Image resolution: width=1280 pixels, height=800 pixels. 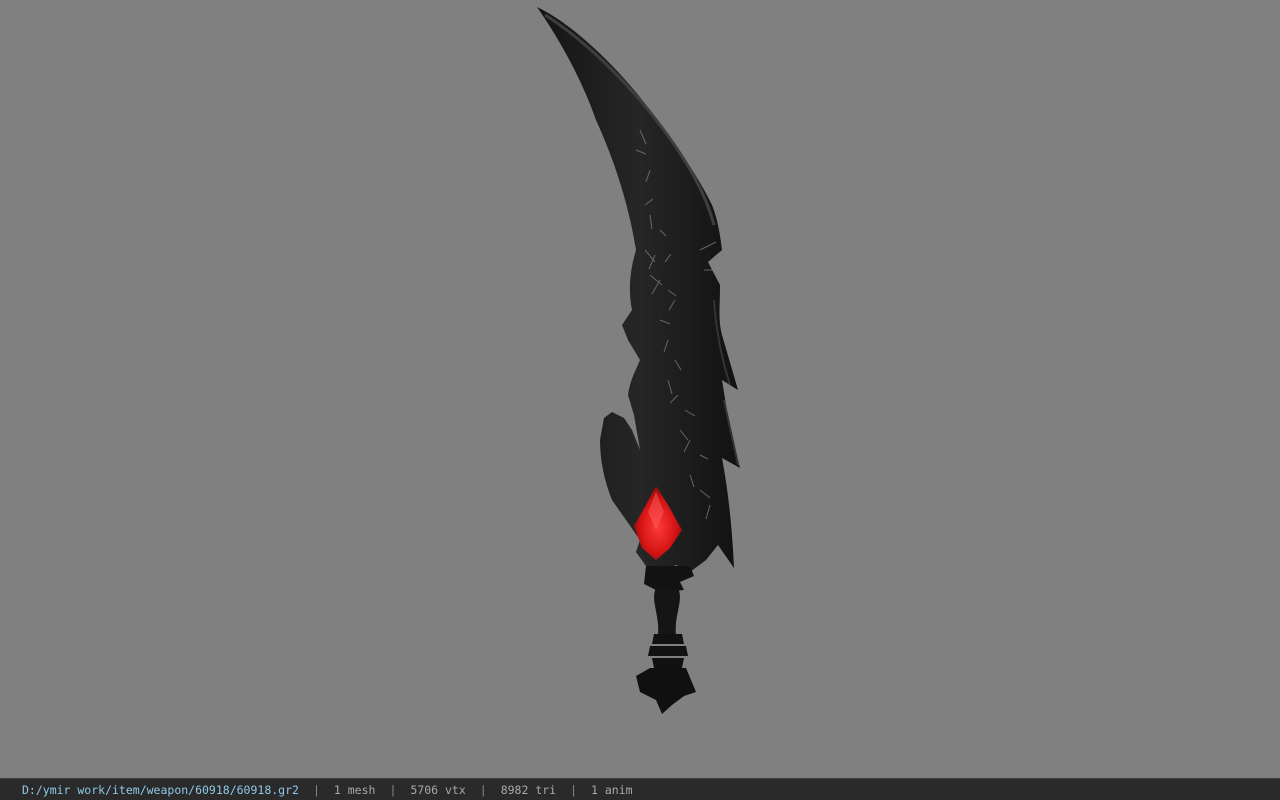 What do you see at coordinates (160, 789) in the screenshot?
I see `file-path: D:/ymir work/item/weapon/60918/60918.gr2` at bounding box center [160, 789].